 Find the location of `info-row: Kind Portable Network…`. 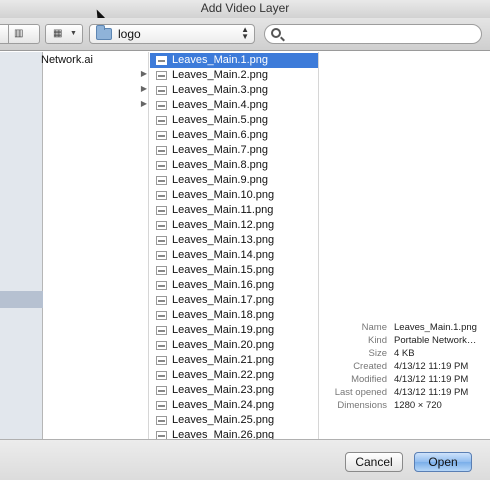

info-row: Kind Portable Network… is located at coordinates (405, 341).